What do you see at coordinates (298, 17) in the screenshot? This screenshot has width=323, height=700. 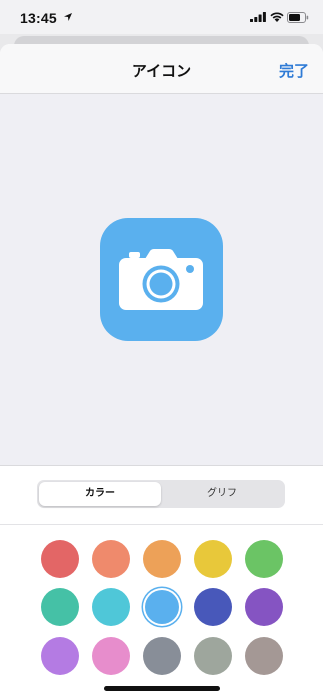 I see `battery-icon` at bounding box center [298, 17].